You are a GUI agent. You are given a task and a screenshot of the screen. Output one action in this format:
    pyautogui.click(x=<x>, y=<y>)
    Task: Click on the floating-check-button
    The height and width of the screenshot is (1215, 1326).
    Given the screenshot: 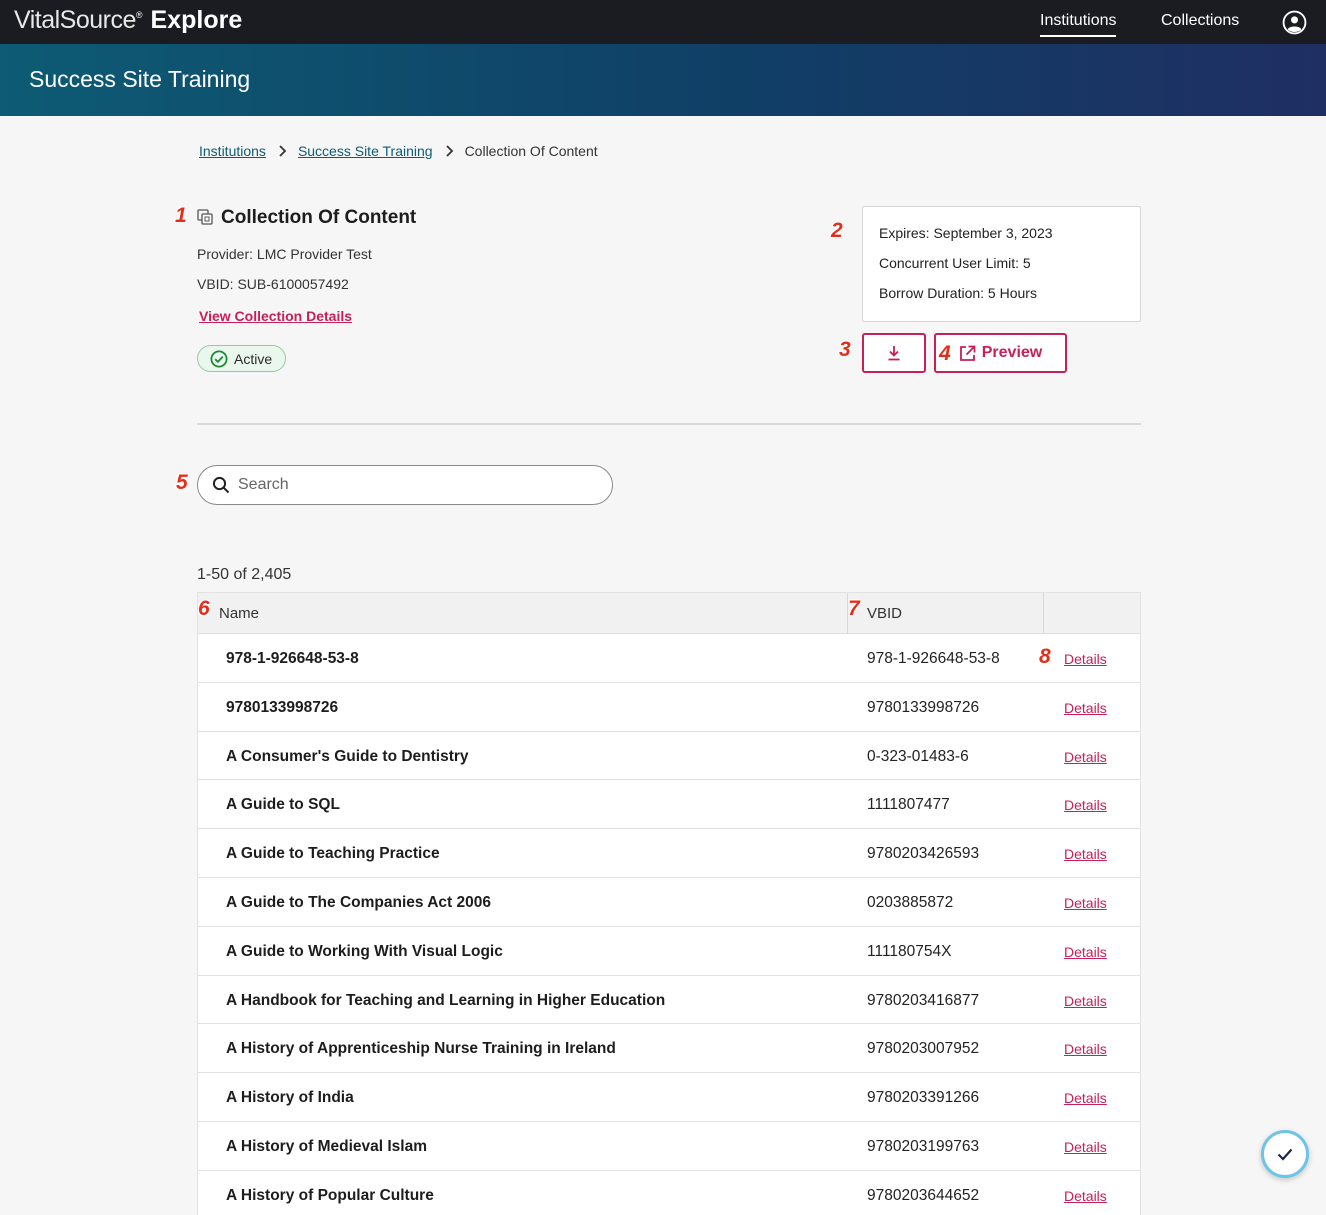 What is the action you would take?
    pyautogui.click(x=1285, y=1154)
    